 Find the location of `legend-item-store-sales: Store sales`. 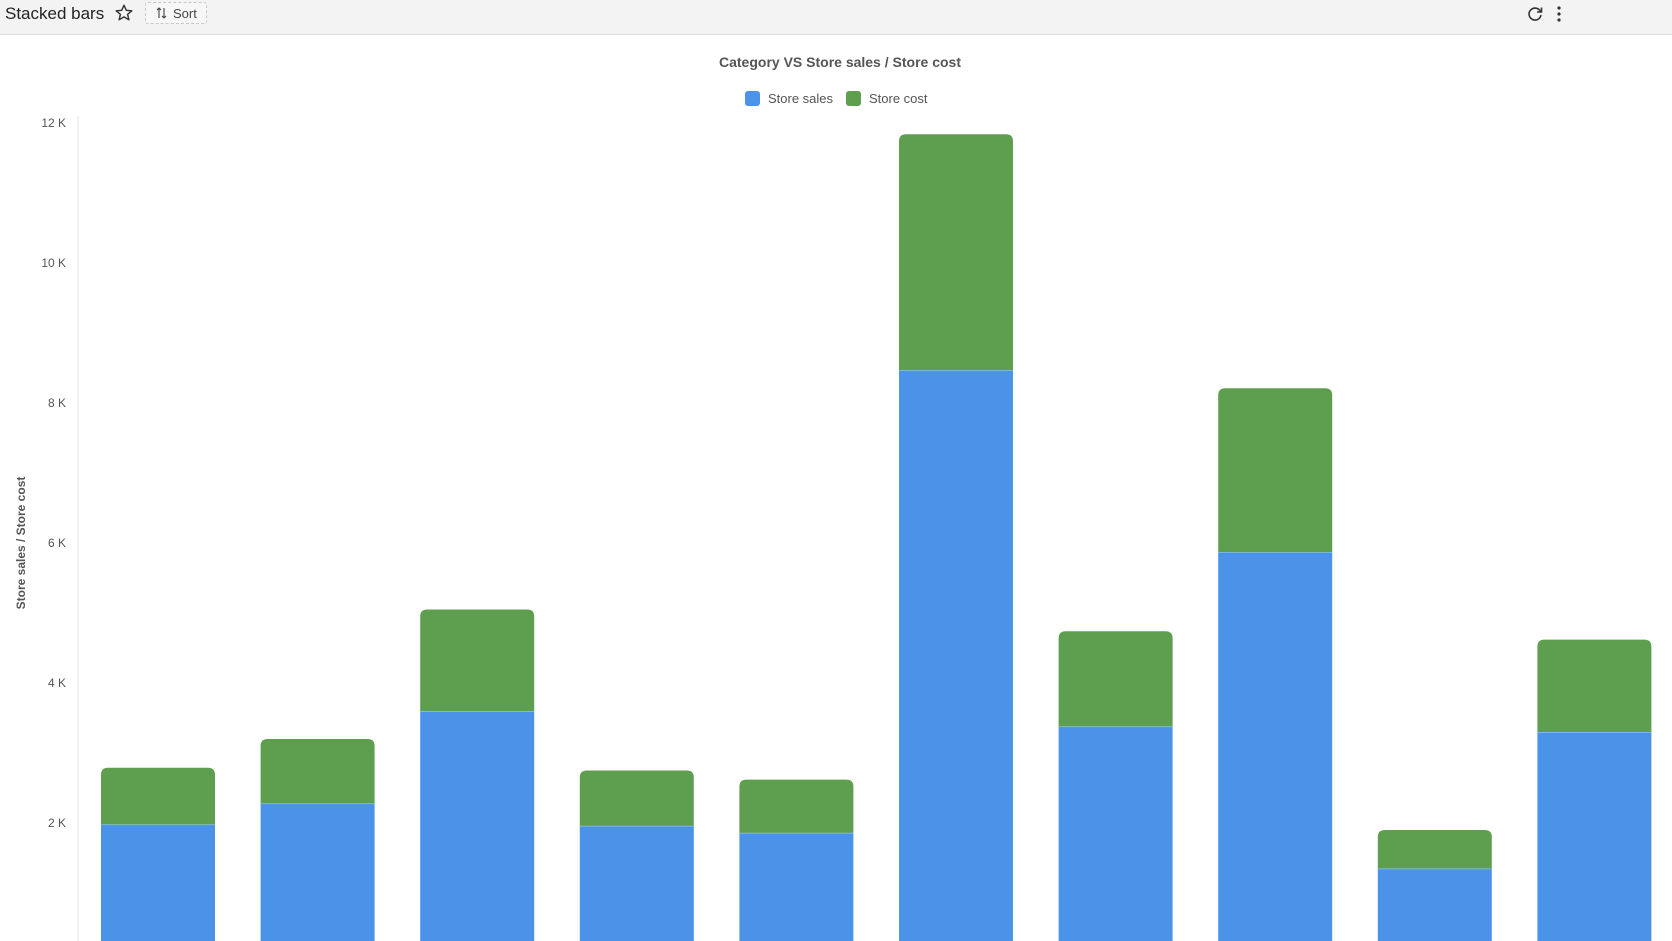

legend-item-store-sales: Store sales is located at coordinates (789, 98).